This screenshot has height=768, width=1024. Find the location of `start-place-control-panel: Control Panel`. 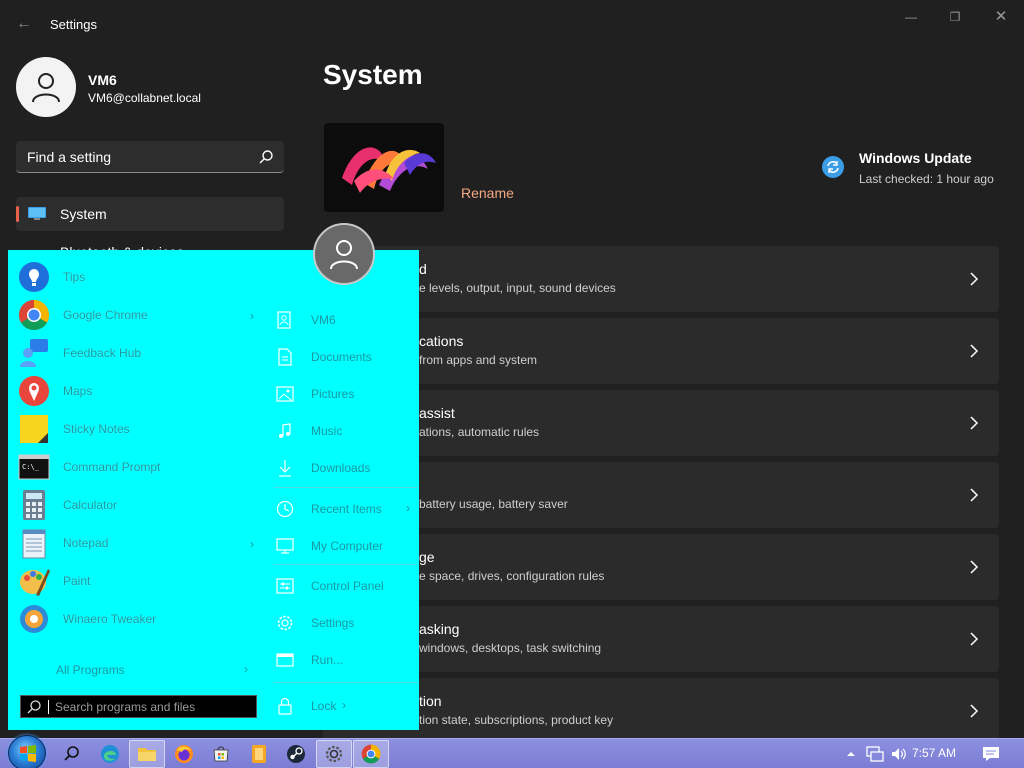

start-place-control-panel: Control Panel is located at coordinates (344, 586).